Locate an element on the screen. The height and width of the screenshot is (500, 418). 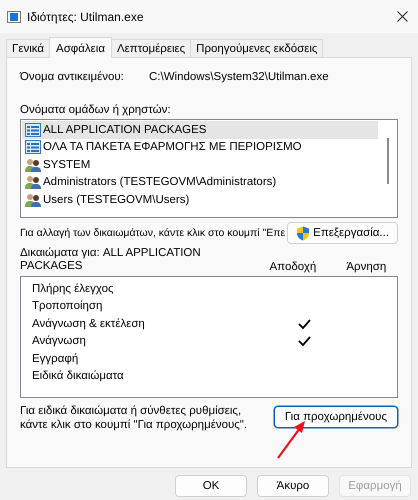
shield-icon is located at coordinates (303, 233).